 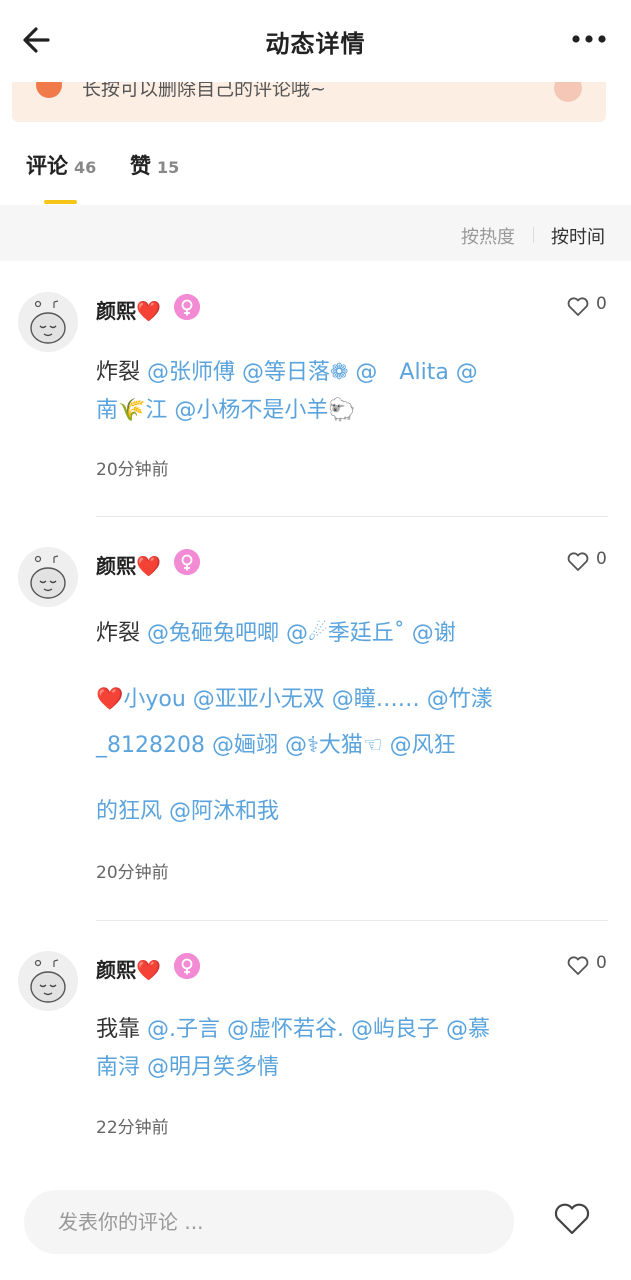 I want to click on tab-likes-count: 15, so click(x=168, y=167).